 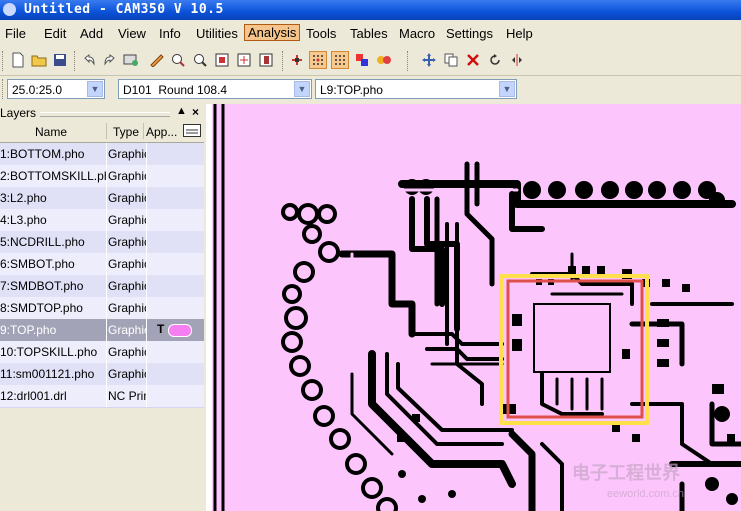 What do you see at coordinates (37, 90) in the screenshot?
I see `grid-select-value: 25.0:25.0` at bounding box center [37, 90].